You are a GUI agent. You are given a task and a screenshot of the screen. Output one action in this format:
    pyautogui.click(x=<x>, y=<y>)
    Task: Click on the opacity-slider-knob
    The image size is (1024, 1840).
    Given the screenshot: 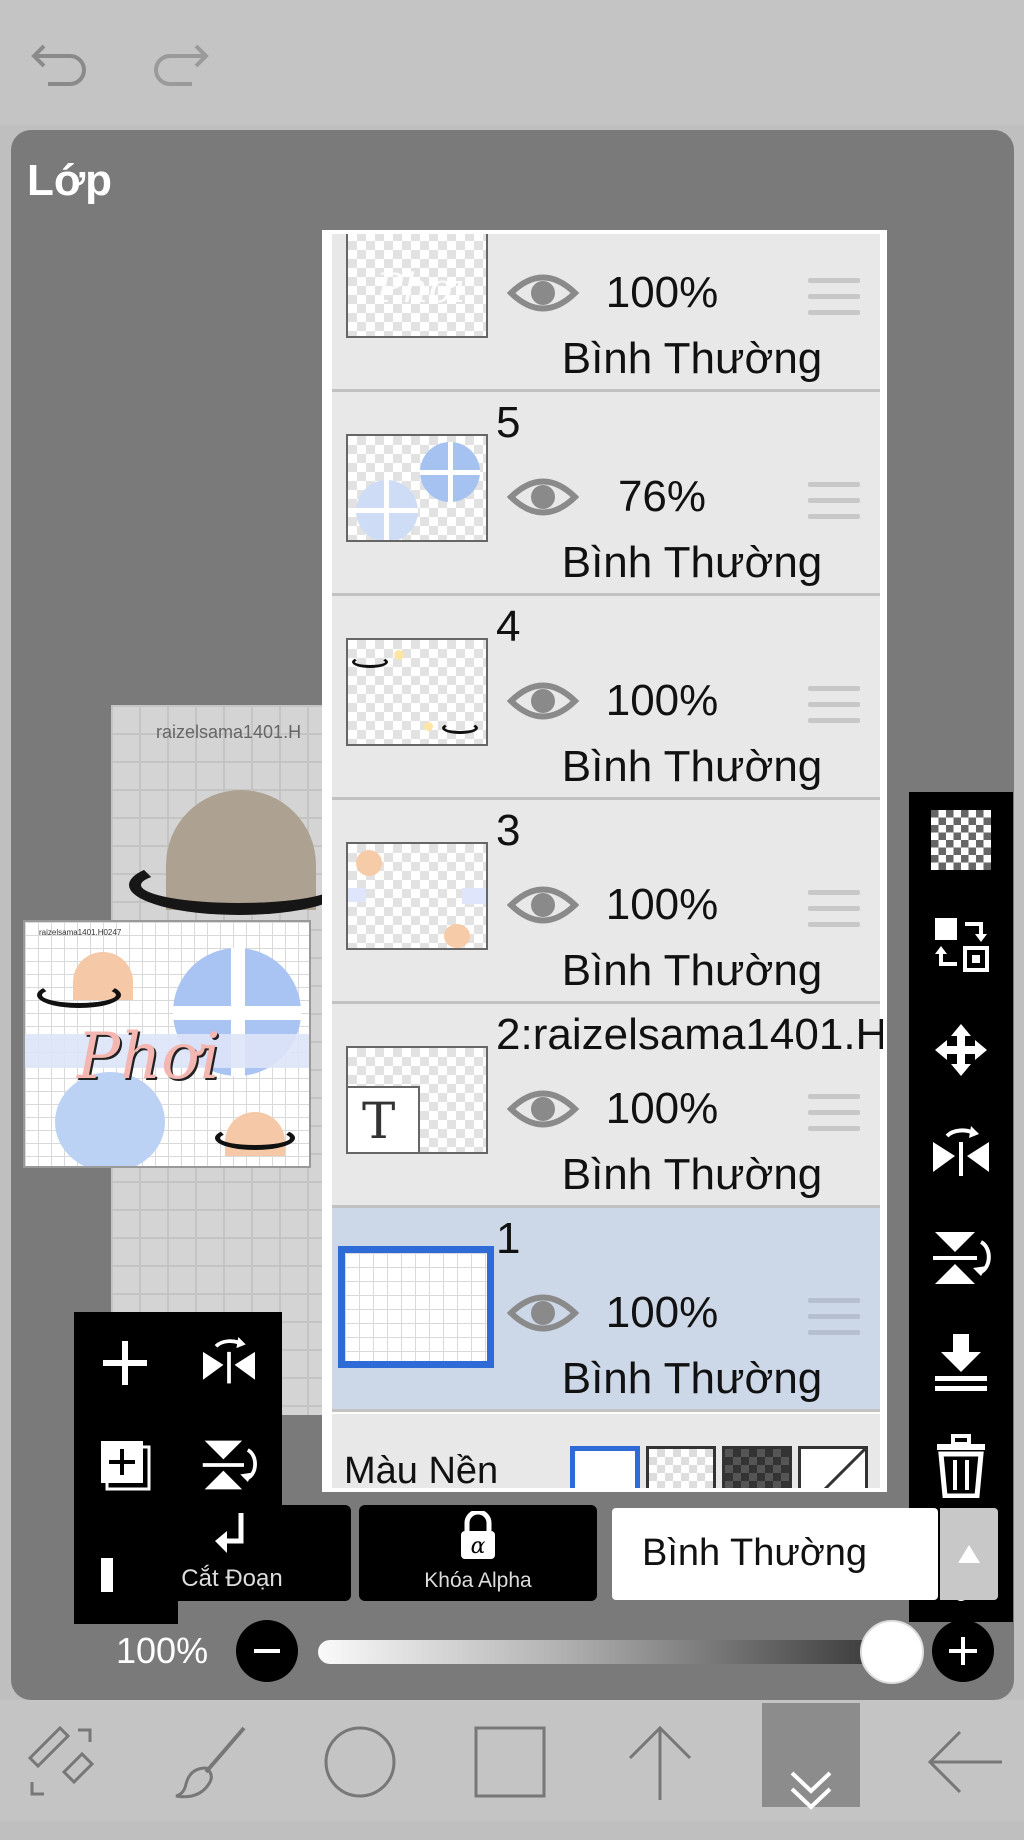 What is the action you would take?
    pyautogui.click(x=892, y=1652)
    